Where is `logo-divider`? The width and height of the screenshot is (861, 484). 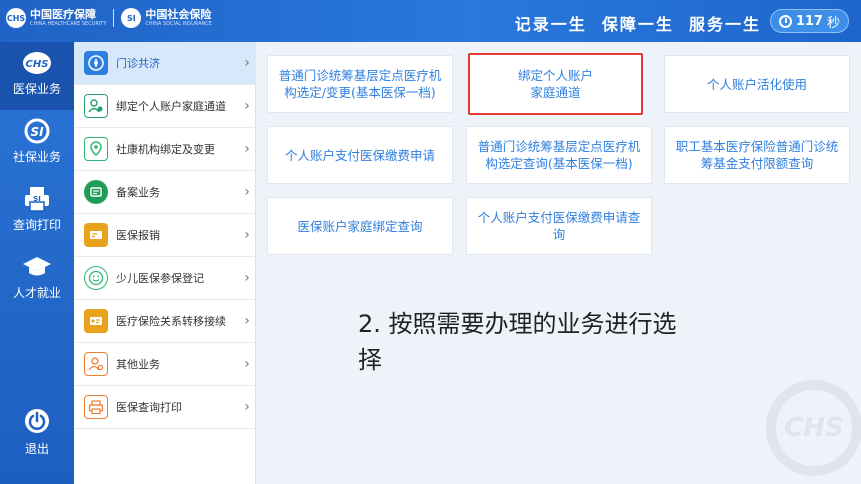 logo-divider is located at coordinates (114, 18).